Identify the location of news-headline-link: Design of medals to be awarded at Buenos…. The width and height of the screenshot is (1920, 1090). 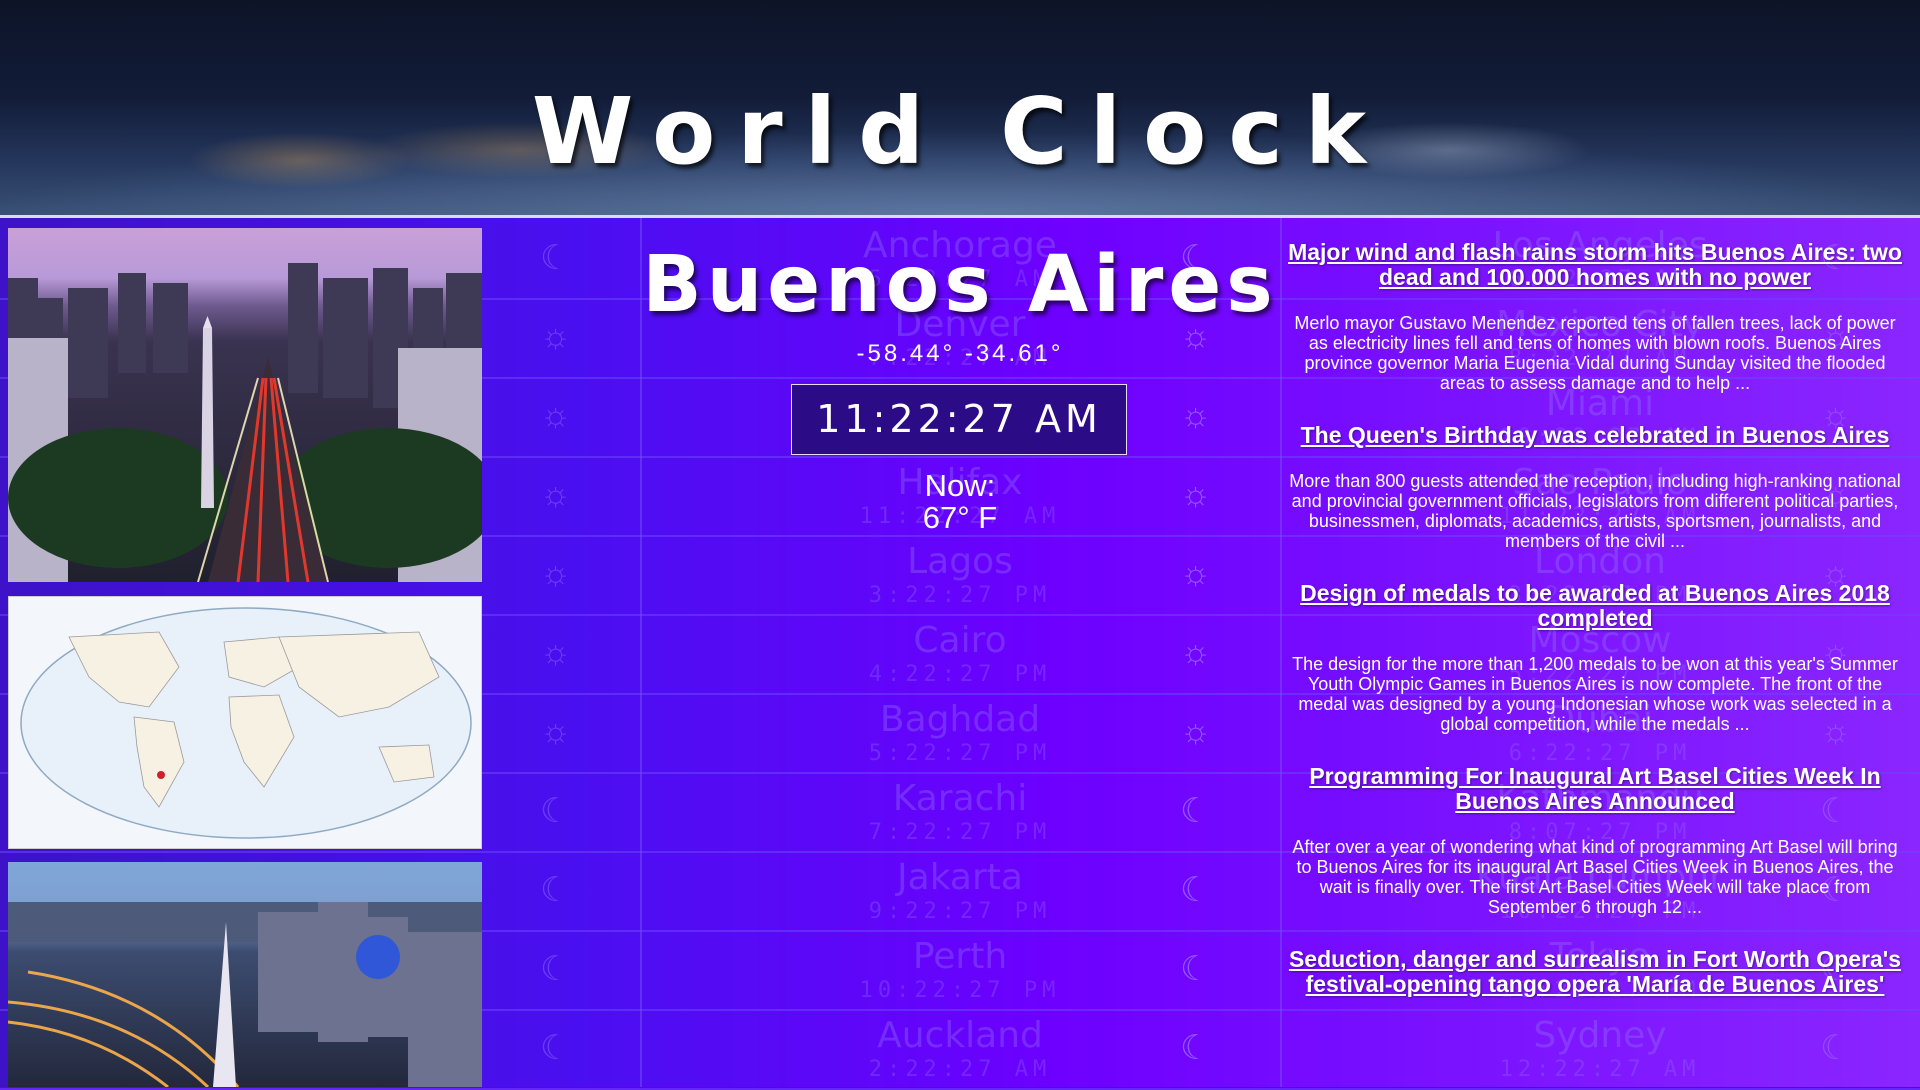
(1595, 606).